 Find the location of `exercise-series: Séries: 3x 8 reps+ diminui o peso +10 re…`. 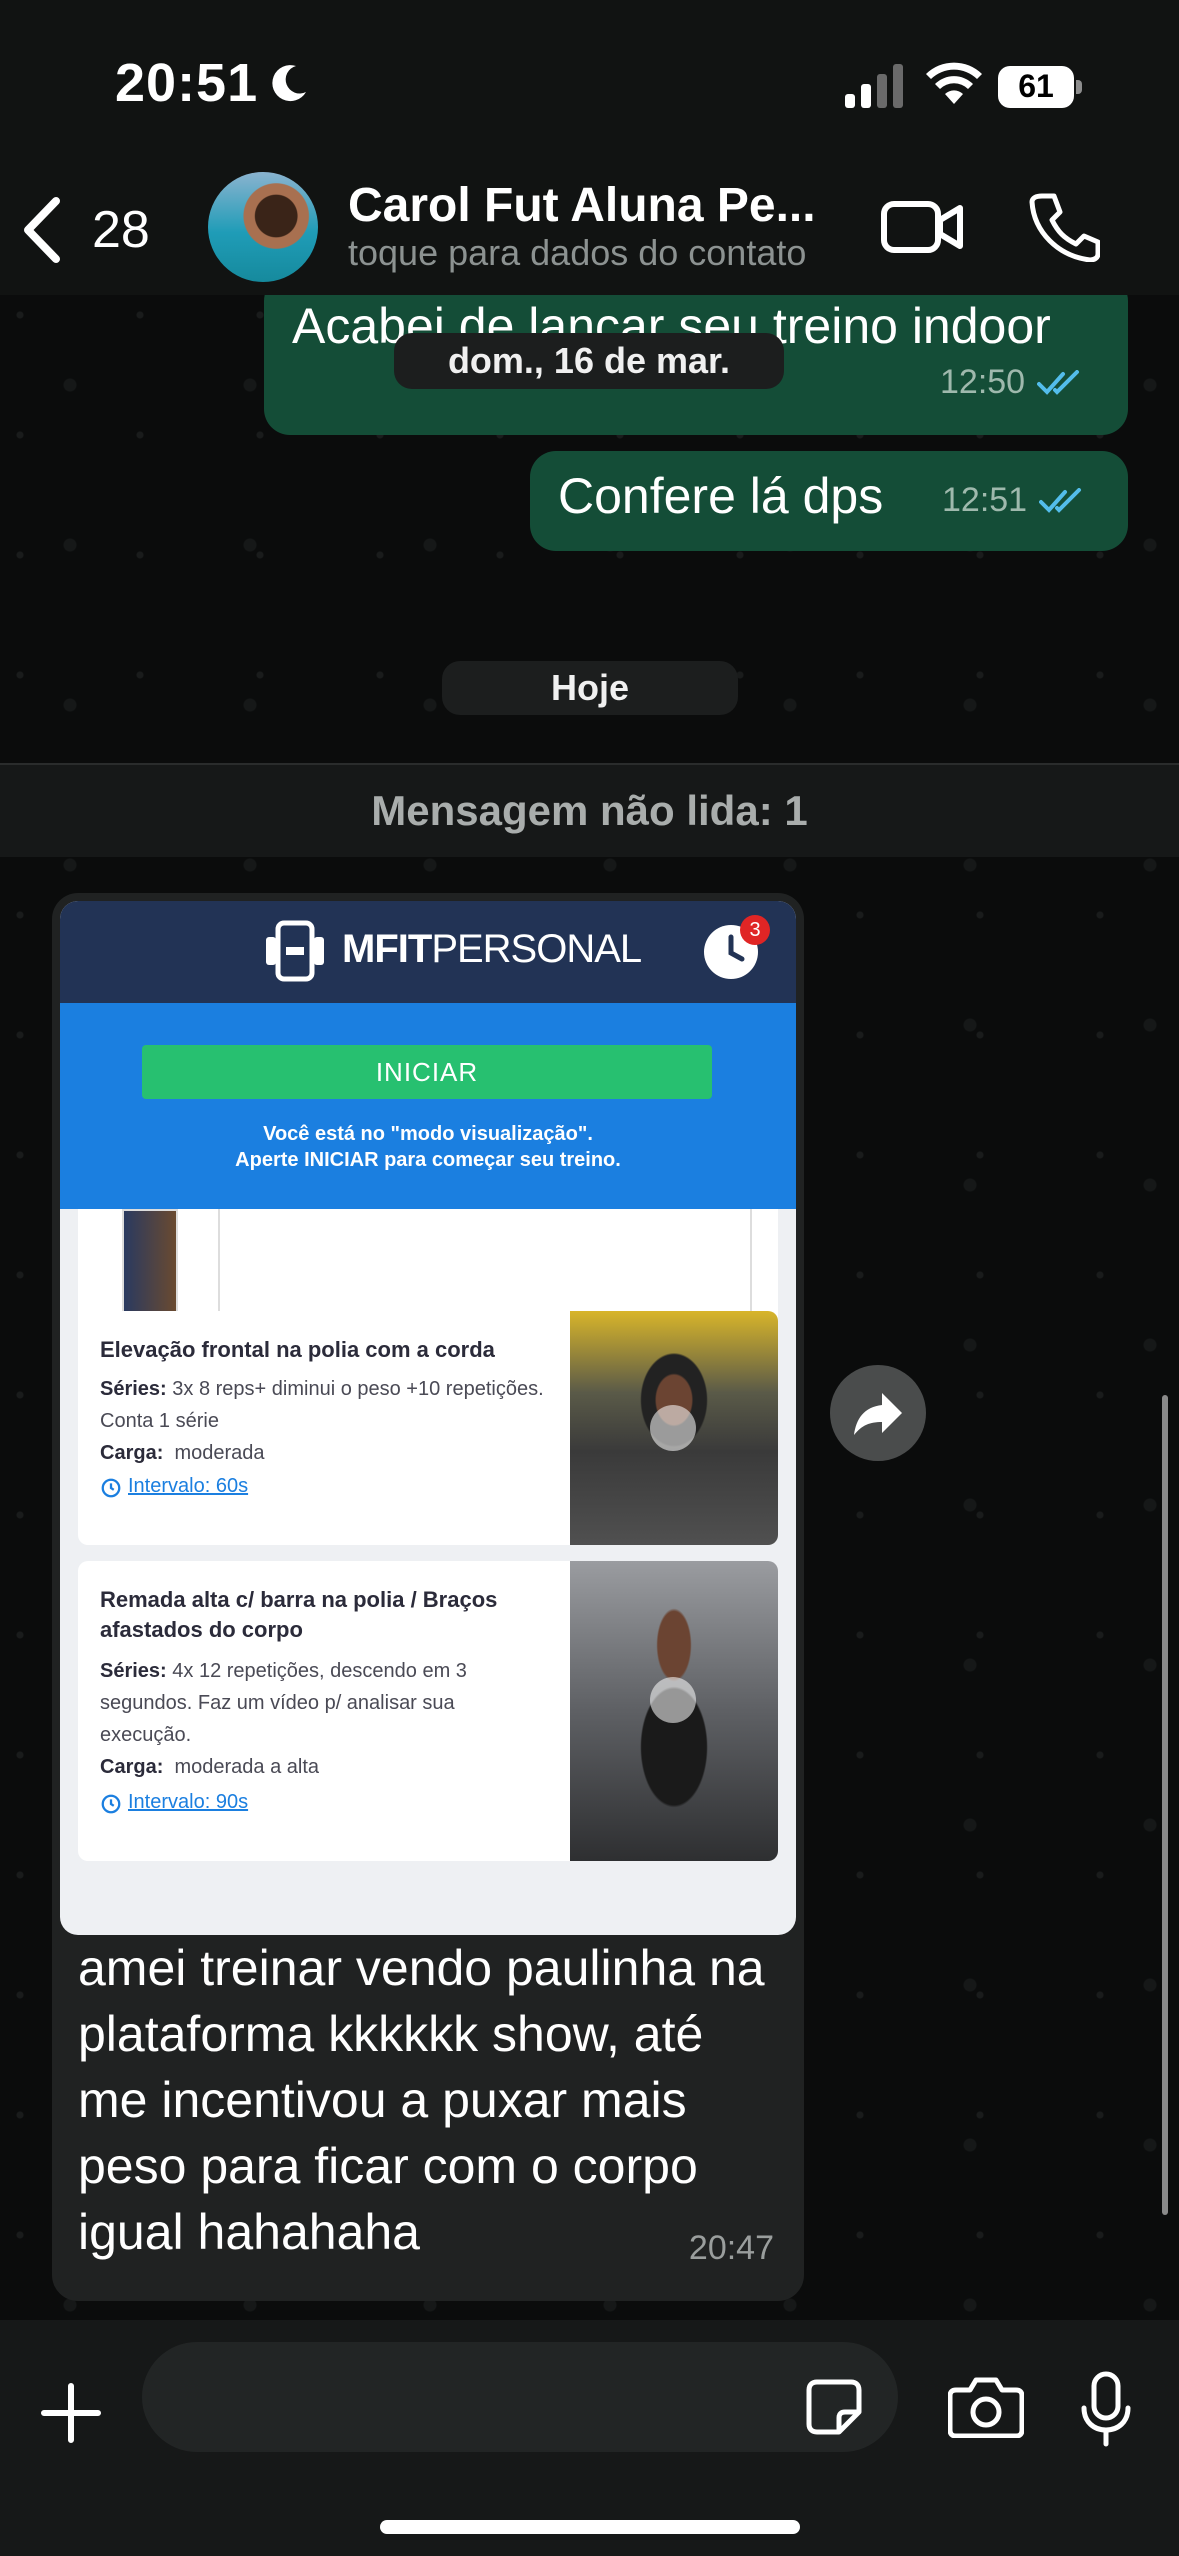

exercise-series: Séries: 3x 8 reps+ diminui o peso +10 re… is located at coordinates (322, 1405).